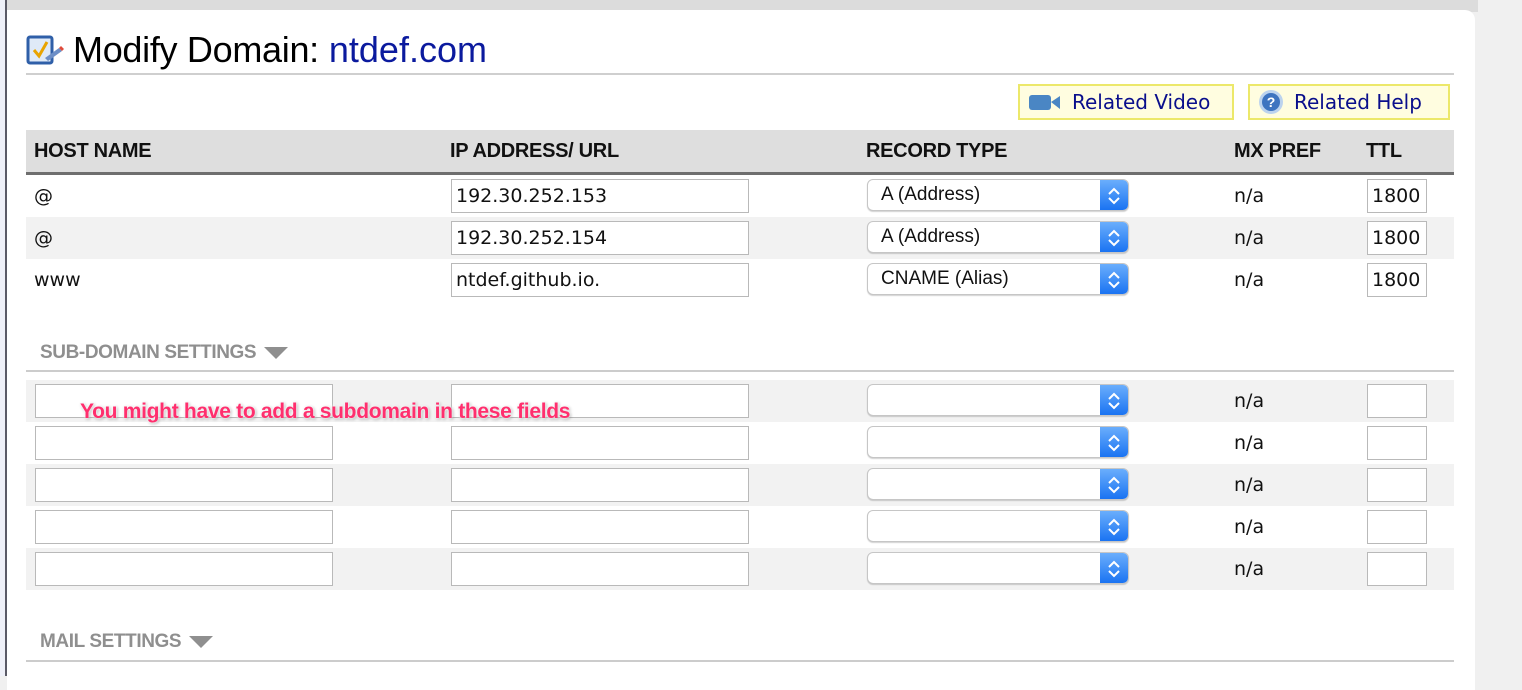 The width and height of the screenshot is (1522, 690). I want to click on related-video-button: Related Video, so click(1126, 102).